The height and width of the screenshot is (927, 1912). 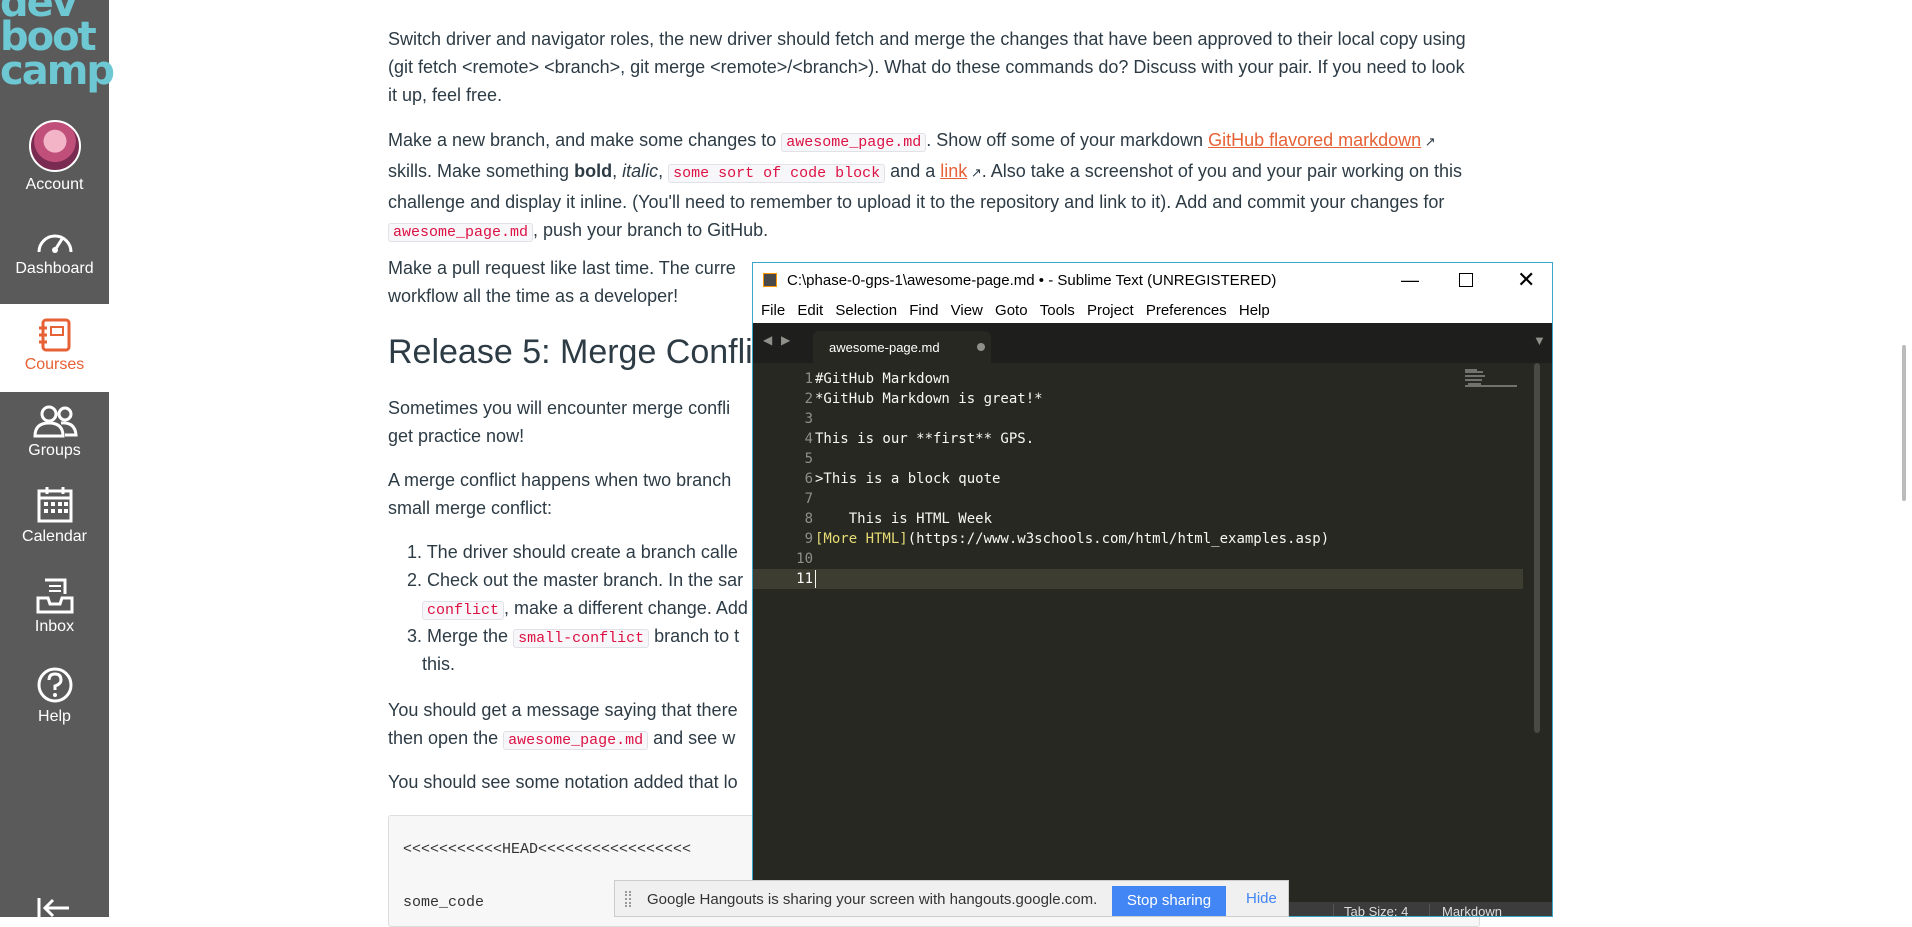 What do you see at coordinates (1465, 910) in the screenshot?
I see `status-syntax: Markdown` at bounding box center [1465, 910].